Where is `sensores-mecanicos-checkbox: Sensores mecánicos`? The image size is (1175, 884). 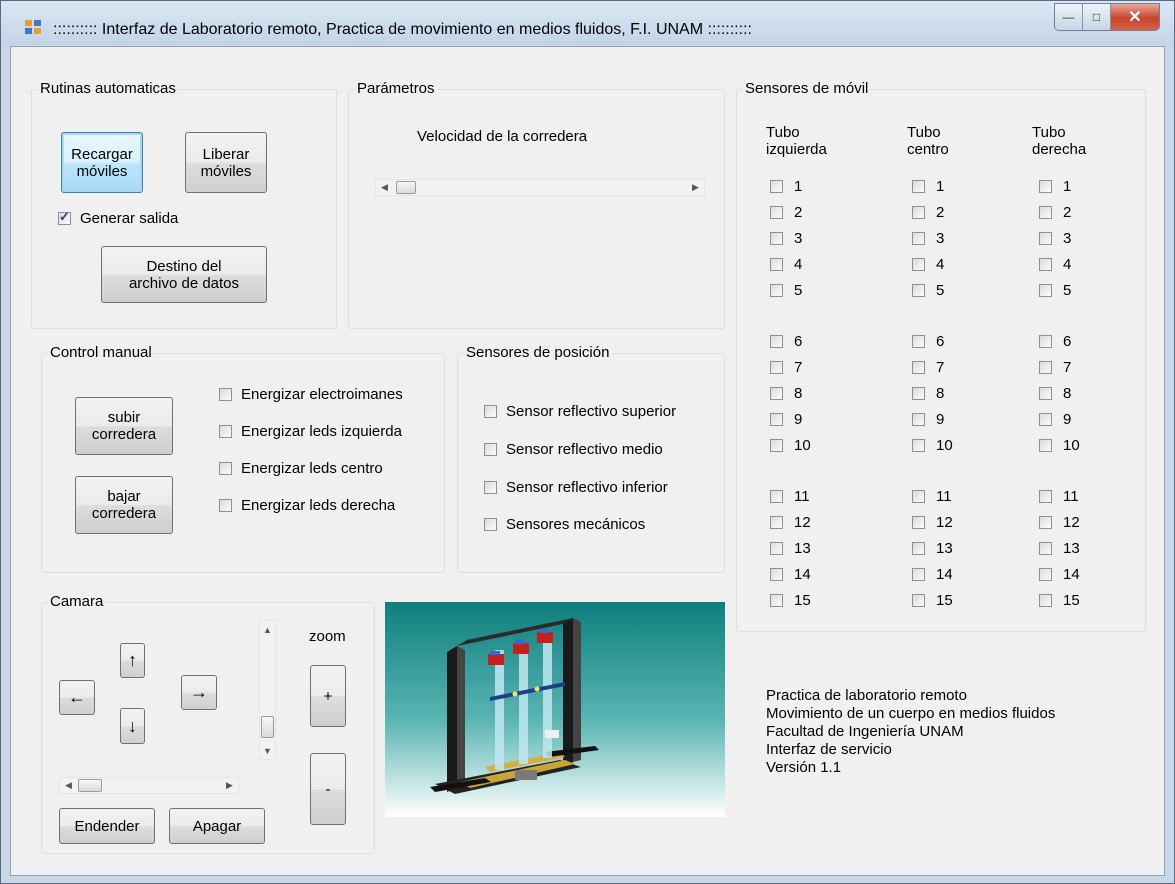 sensores-mecanicos-checkbox: Sensores mecánicos is located at coordinates (564, 524).